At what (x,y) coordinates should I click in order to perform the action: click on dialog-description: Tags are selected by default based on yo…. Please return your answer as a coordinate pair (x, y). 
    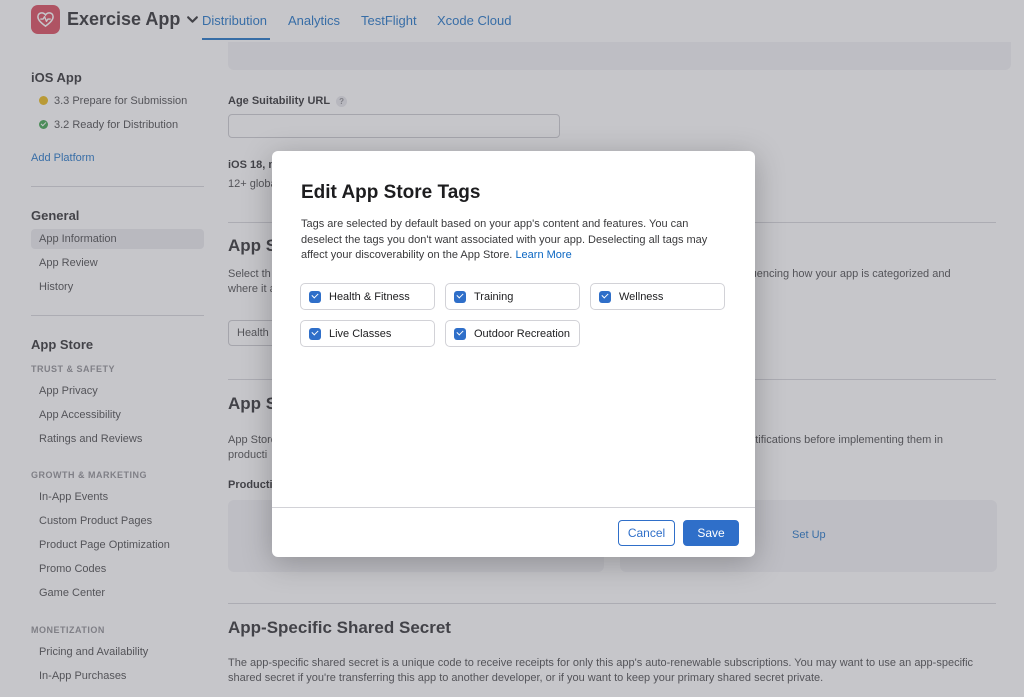
    Looking at the image, I should click on (516, 240).